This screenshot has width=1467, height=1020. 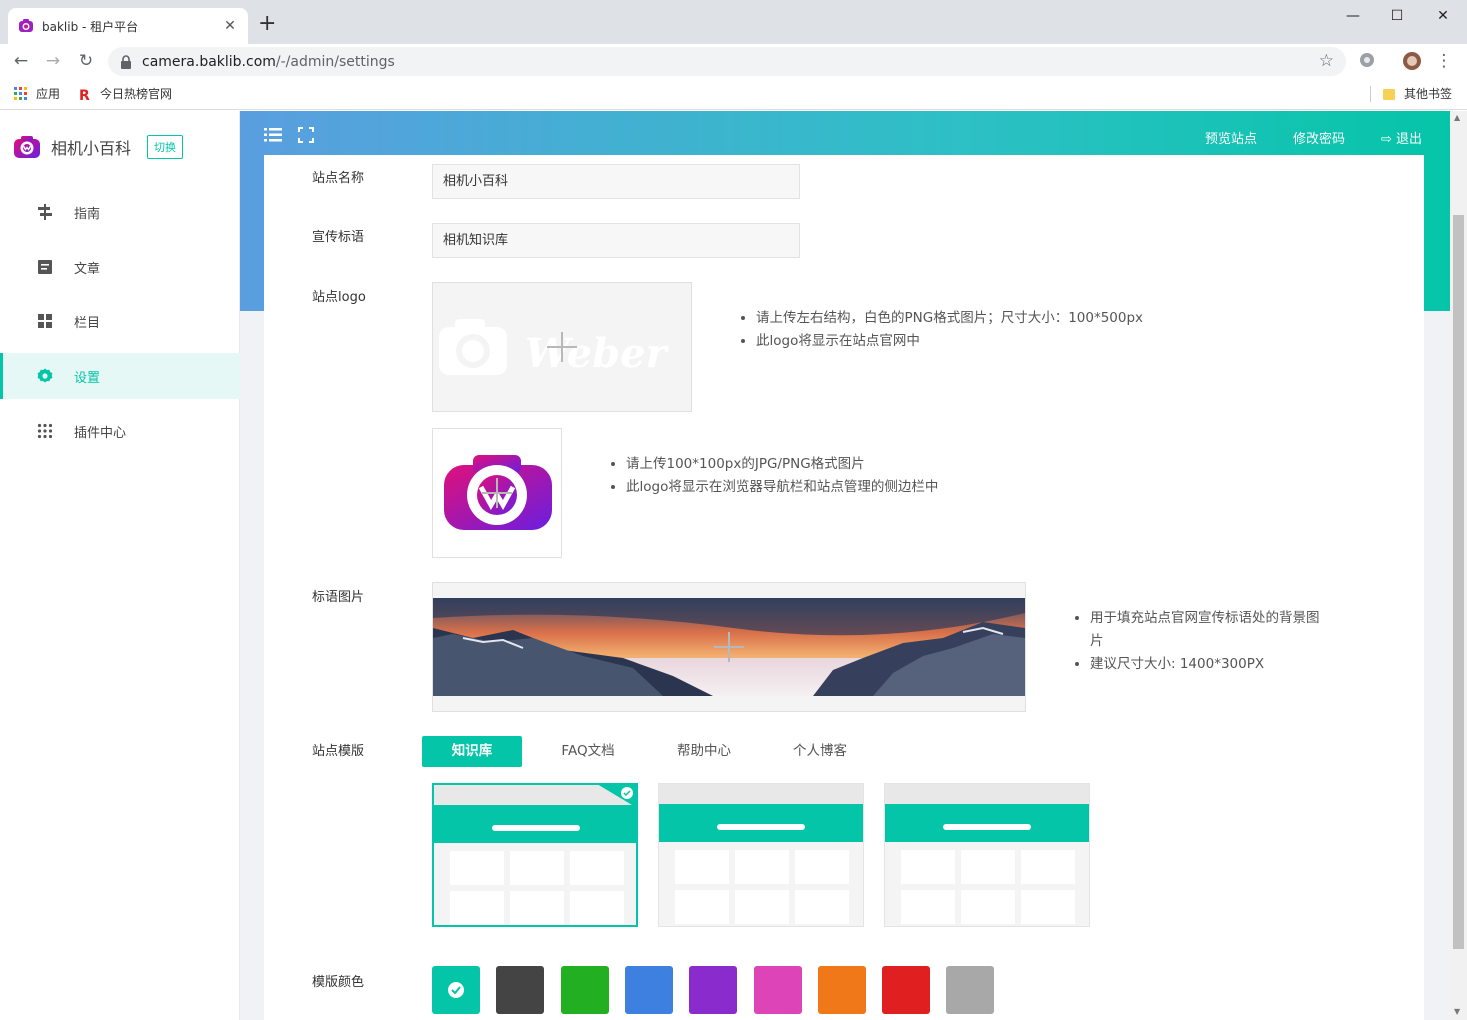 I want to click on selected-check-icon, so click(x=617, y=796).